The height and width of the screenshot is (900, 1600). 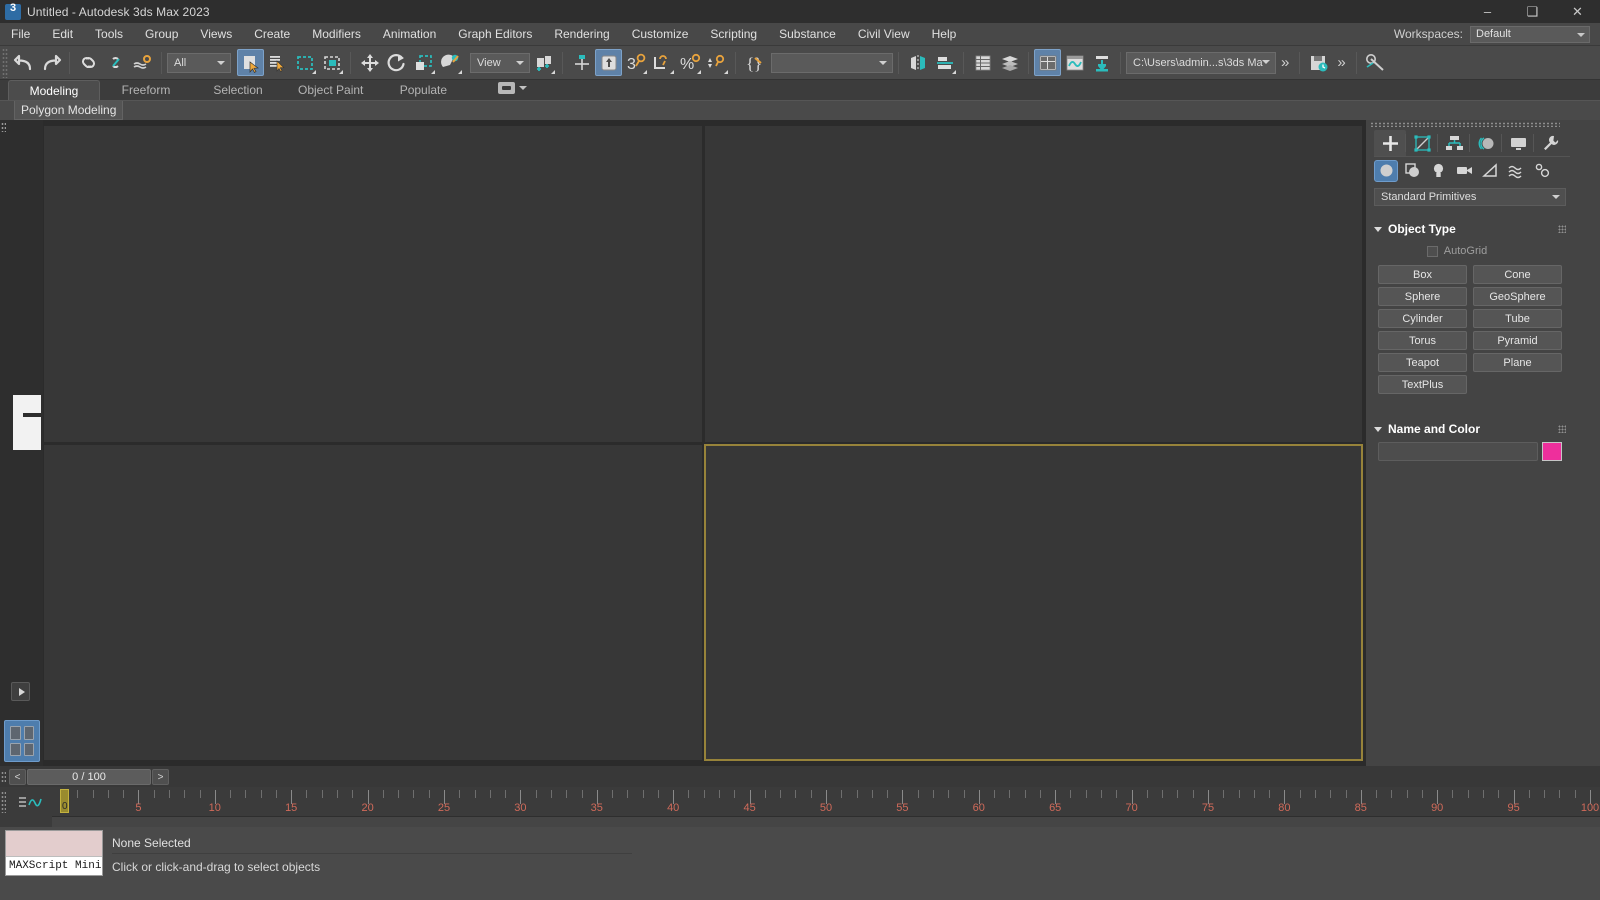 I want to click on close-button: ✕, so click(x=1577, y=11).